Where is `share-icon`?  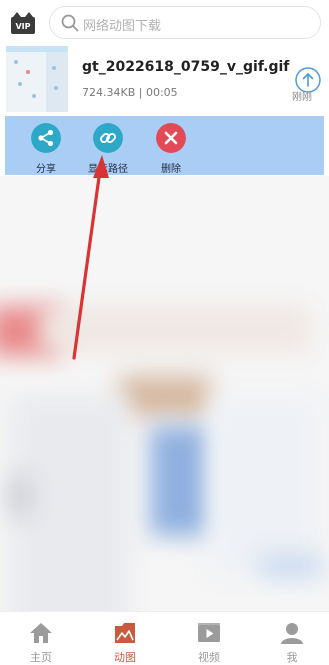 share-icon is located at coordinates (46, 138).